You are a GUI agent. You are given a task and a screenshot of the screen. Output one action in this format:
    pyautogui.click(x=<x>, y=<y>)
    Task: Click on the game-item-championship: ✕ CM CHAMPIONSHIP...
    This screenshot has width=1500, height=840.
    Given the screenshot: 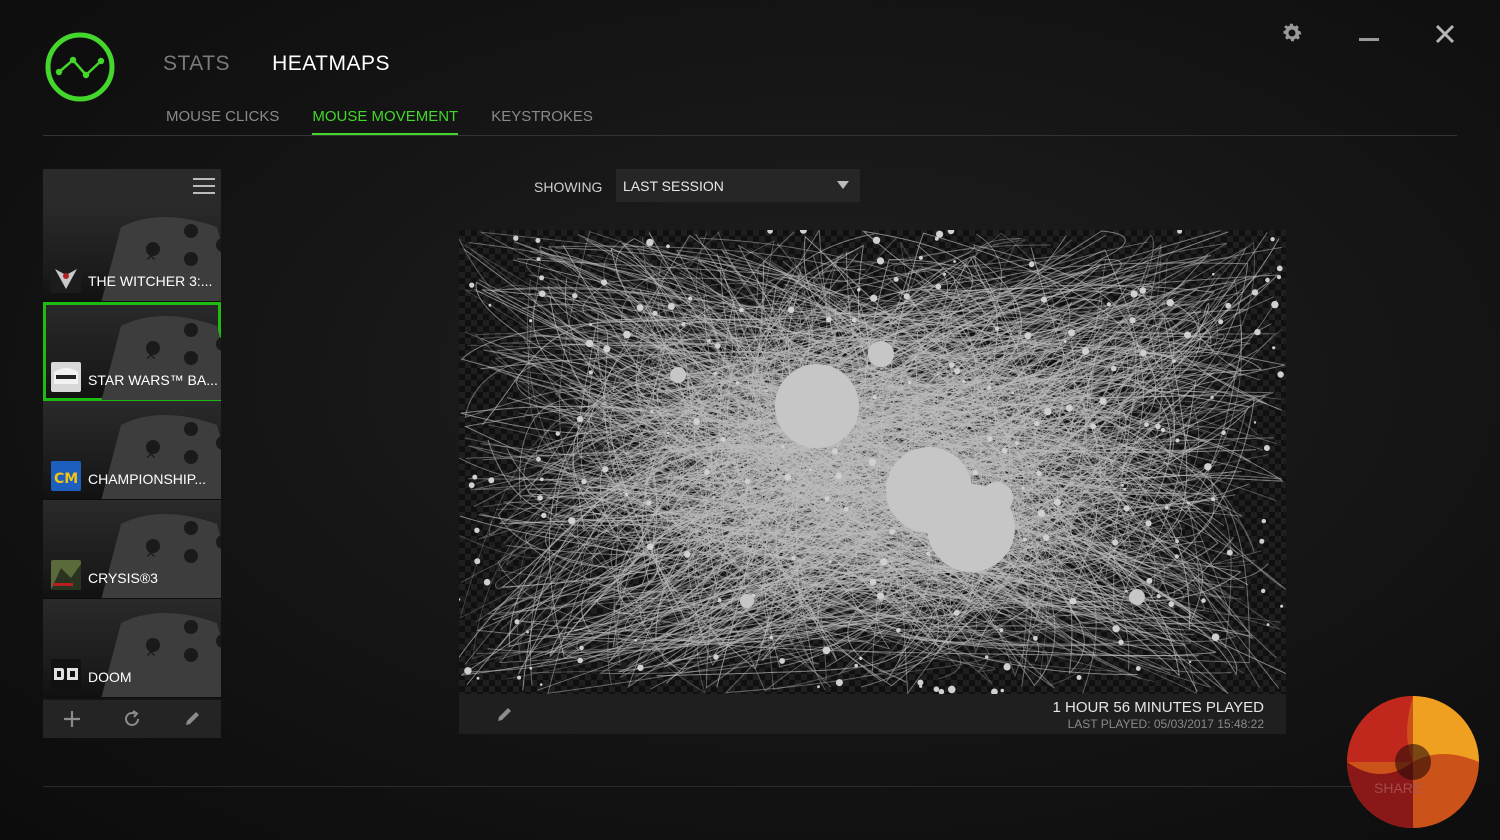 What is the action you would take?
    pyautogui.click(x=132, y=450)
    